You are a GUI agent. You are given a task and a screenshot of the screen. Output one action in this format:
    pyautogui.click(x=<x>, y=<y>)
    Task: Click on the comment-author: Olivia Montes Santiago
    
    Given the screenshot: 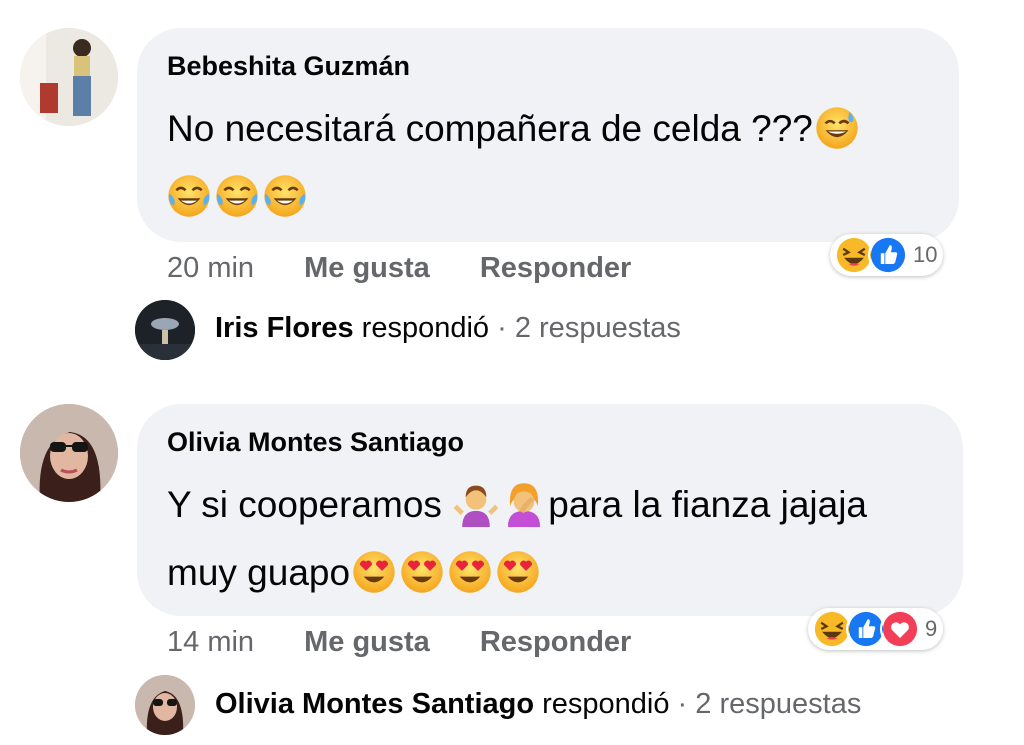 What is the action you would take?
    pyautogui.click(x=315, y=442)
    